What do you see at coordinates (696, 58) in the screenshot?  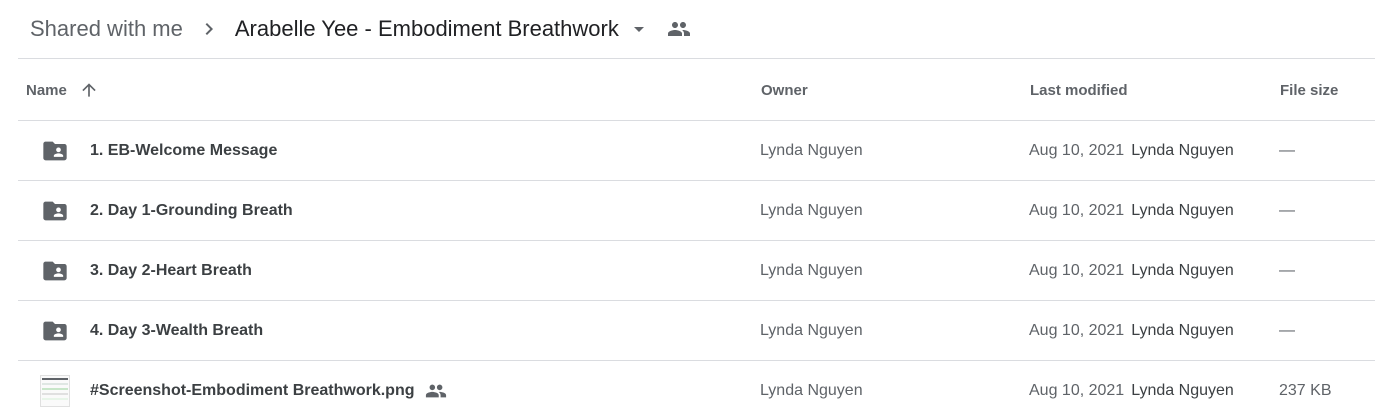 I see `header-divider` at bounding box center [696, 58].